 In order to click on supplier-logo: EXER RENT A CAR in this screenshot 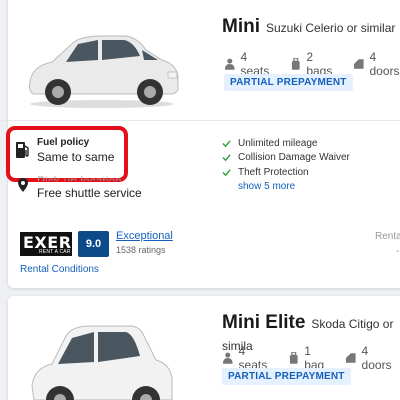, I will do `click(46, 244)`.